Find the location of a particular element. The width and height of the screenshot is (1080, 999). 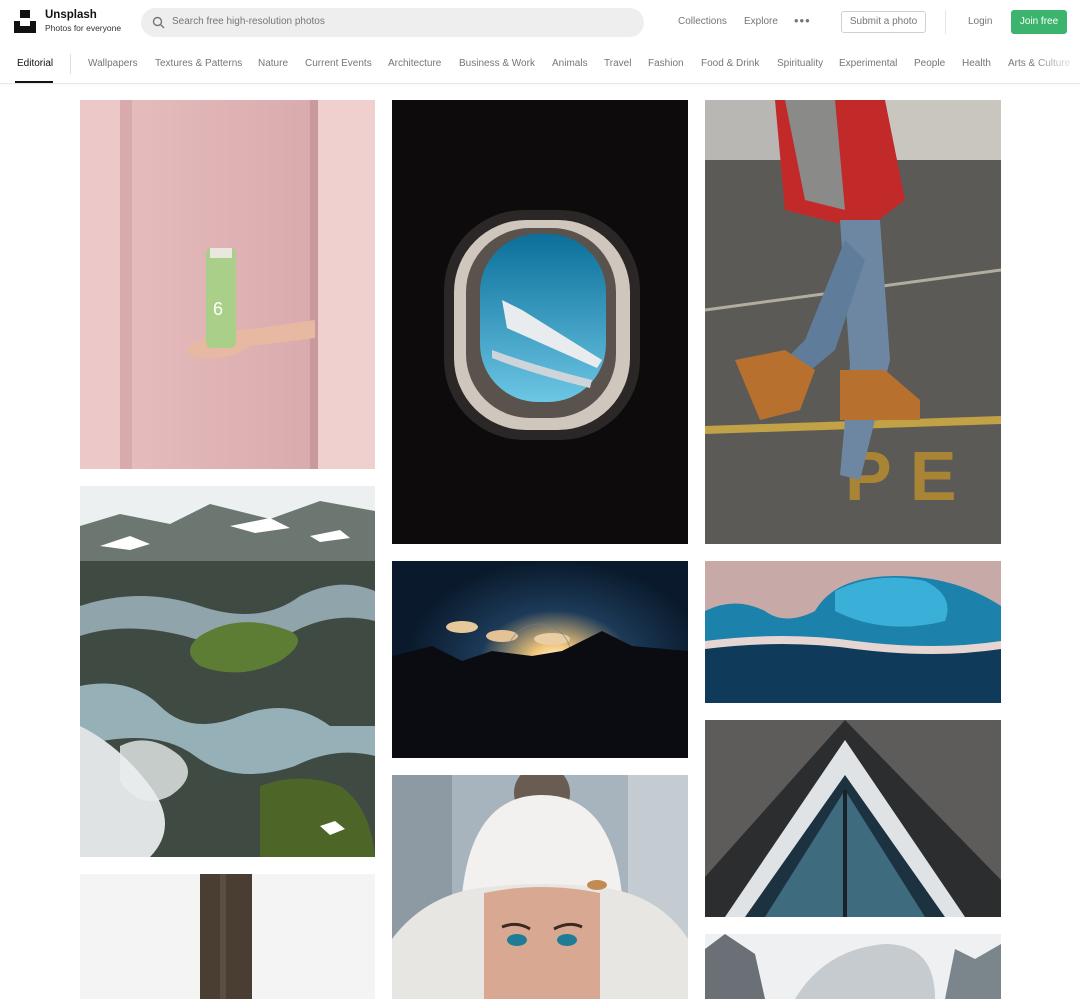

photo-airplane-window is located at coordinates (540, 322).